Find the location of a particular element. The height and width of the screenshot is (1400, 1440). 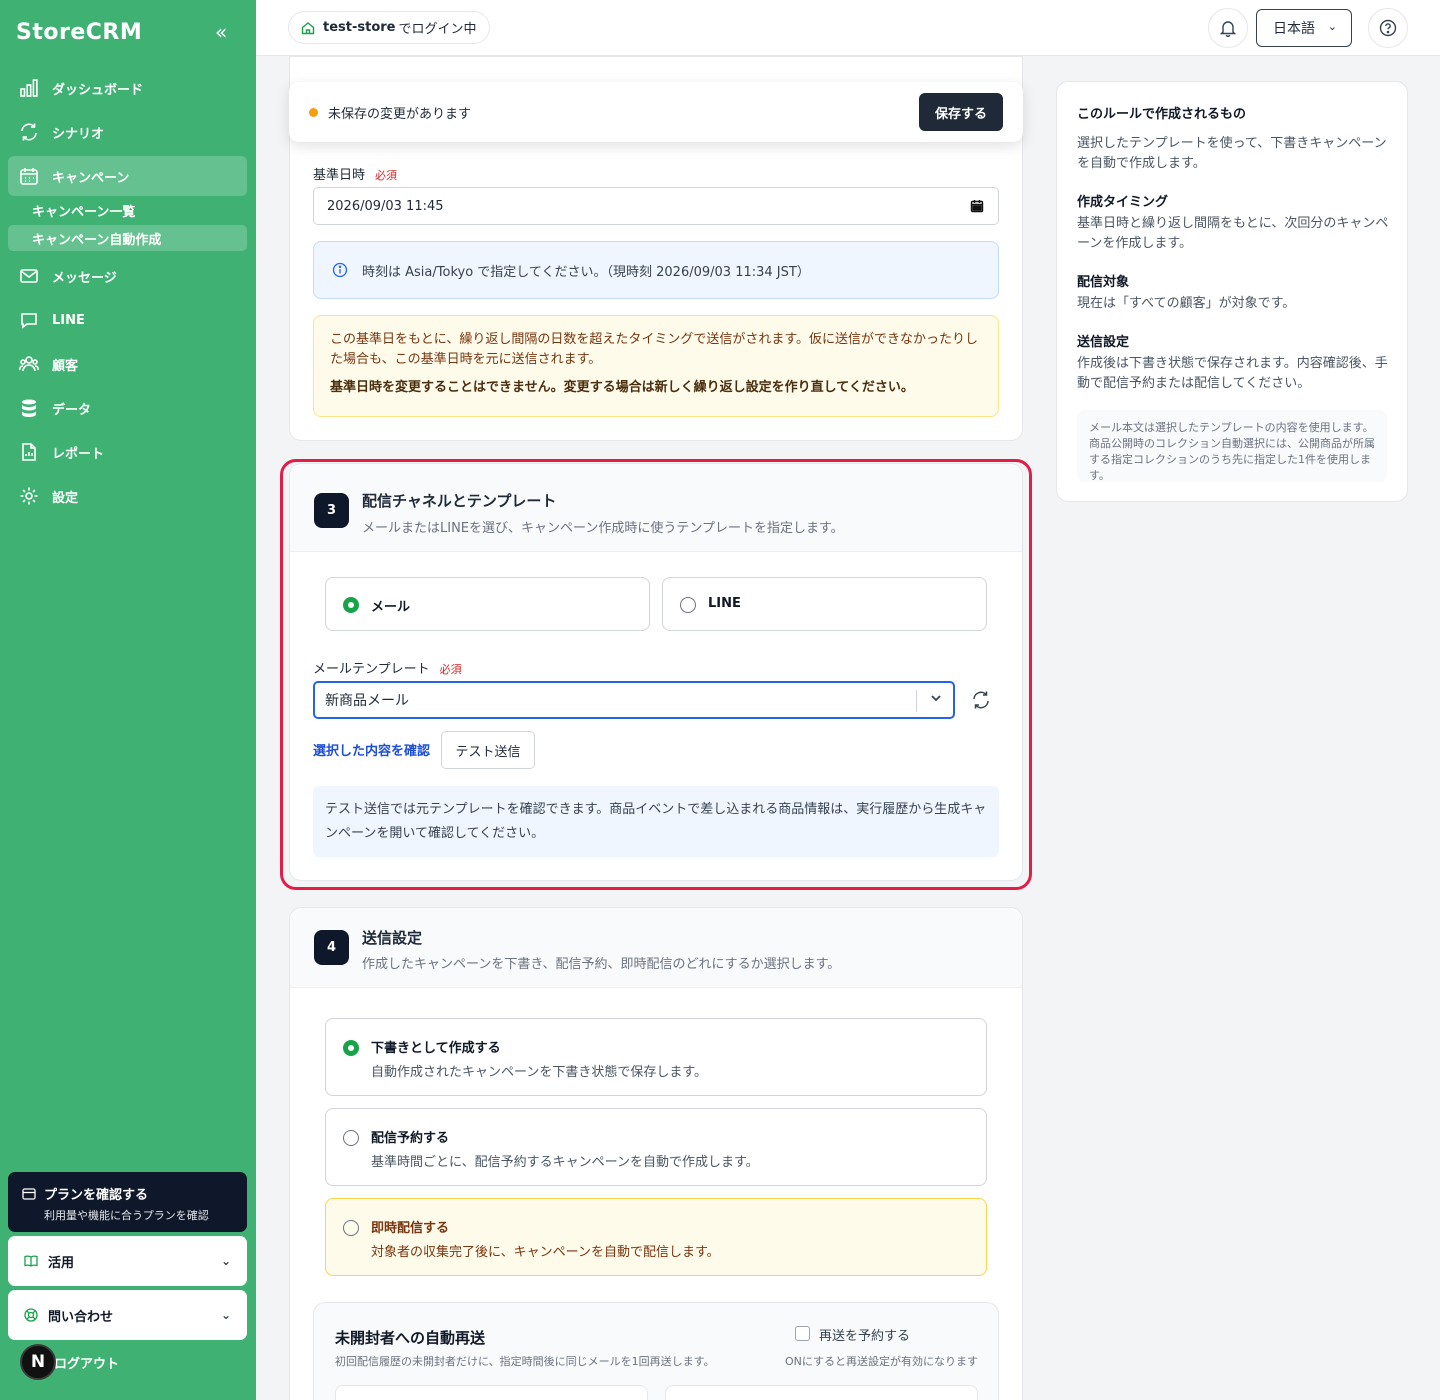

chevron-down-icon is located at coordinates (936, 699).